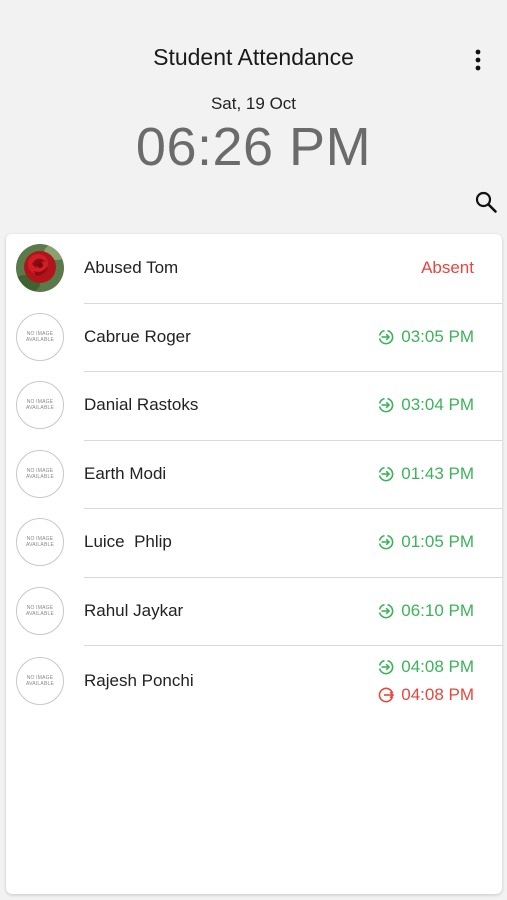 This screenshot has width=507, height=900. I want to click on student-row: Abused Tom Absent, so click(254, 268).